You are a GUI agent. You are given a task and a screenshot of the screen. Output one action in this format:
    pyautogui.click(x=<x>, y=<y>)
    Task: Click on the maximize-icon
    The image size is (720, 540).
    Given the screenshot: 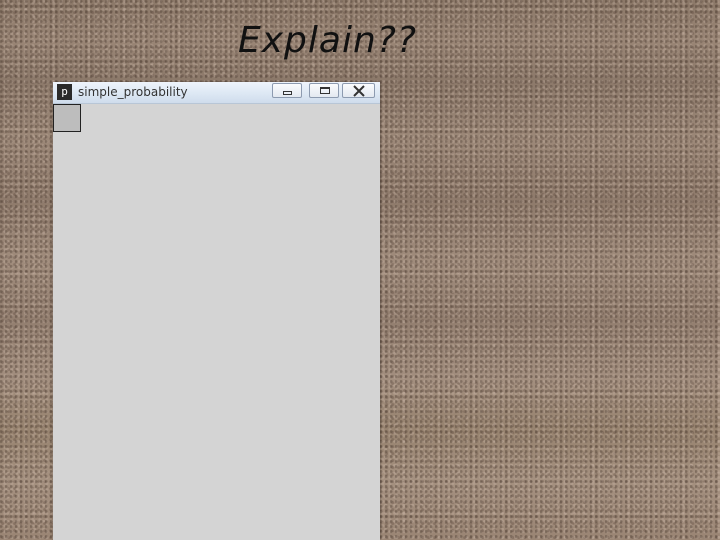 What is the action you would take?
    pyautogui.click(x=325, y=90)
    